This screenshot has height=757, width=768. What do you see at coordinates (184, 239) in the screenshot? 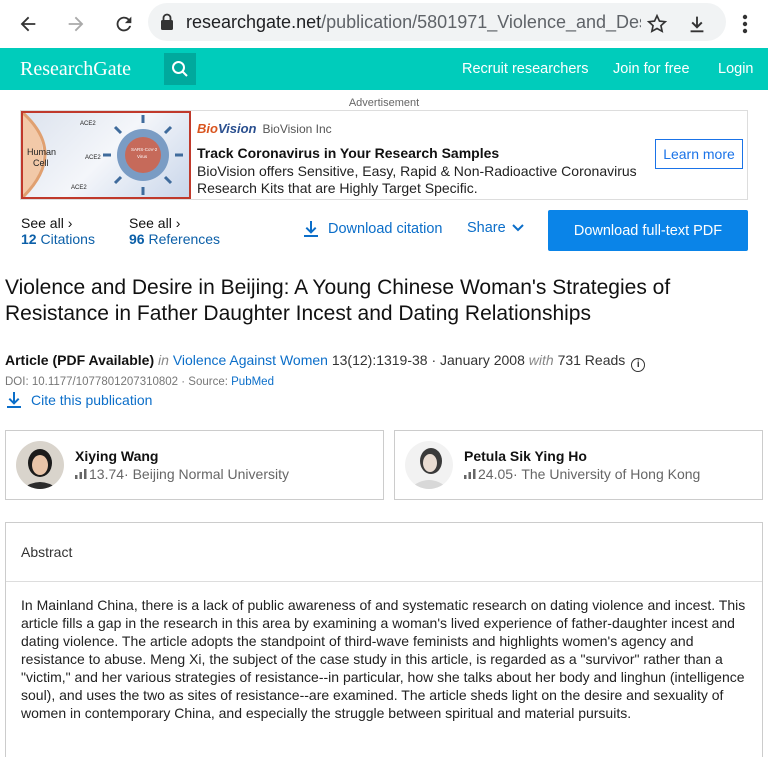
I see `references-label: References` at bounding box center [184, 239].